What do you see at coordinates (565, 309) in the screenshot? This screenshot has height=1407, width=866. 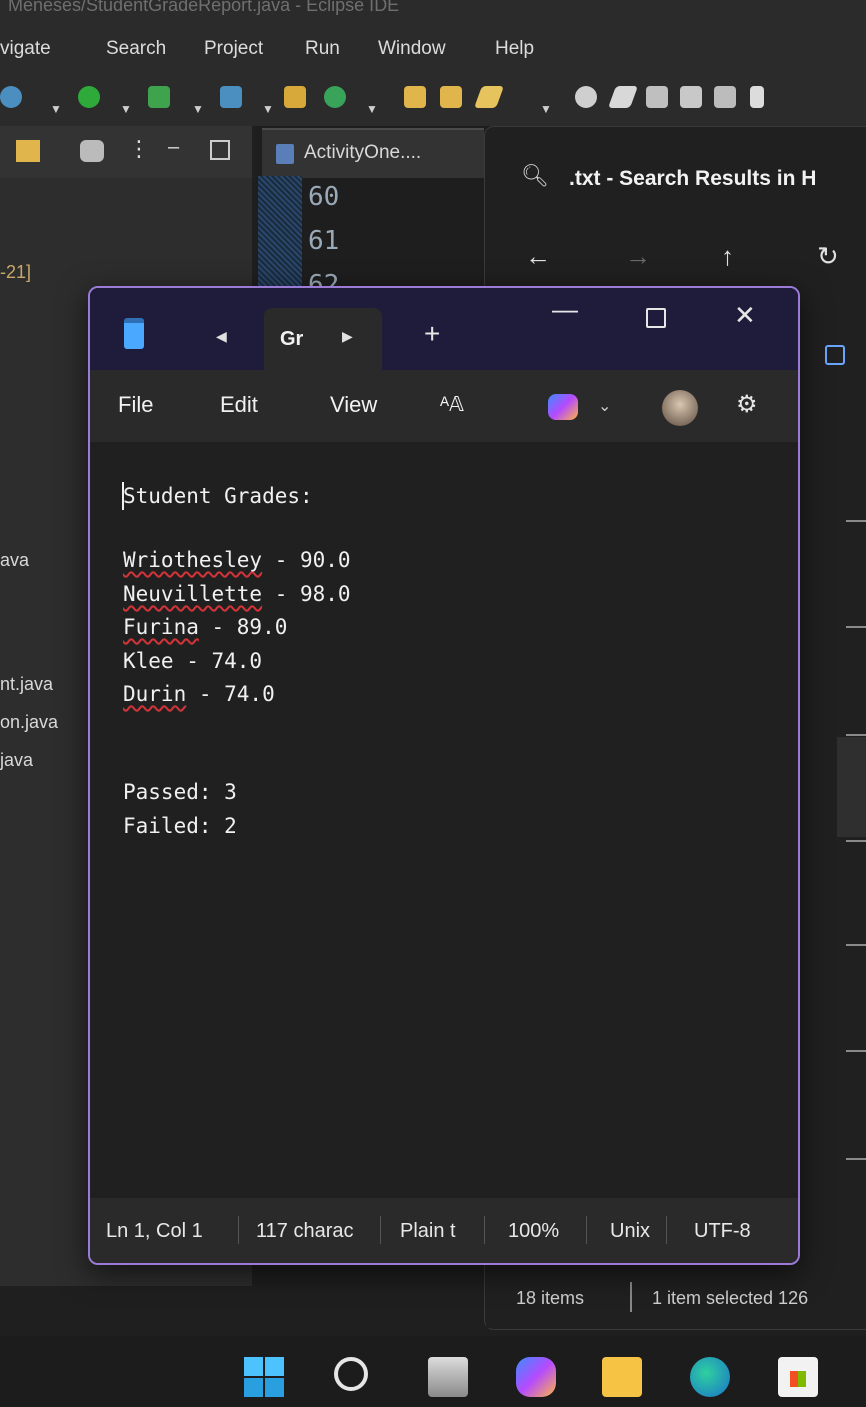 I see `minimize-icon: —` at bounding box center [565, 309].